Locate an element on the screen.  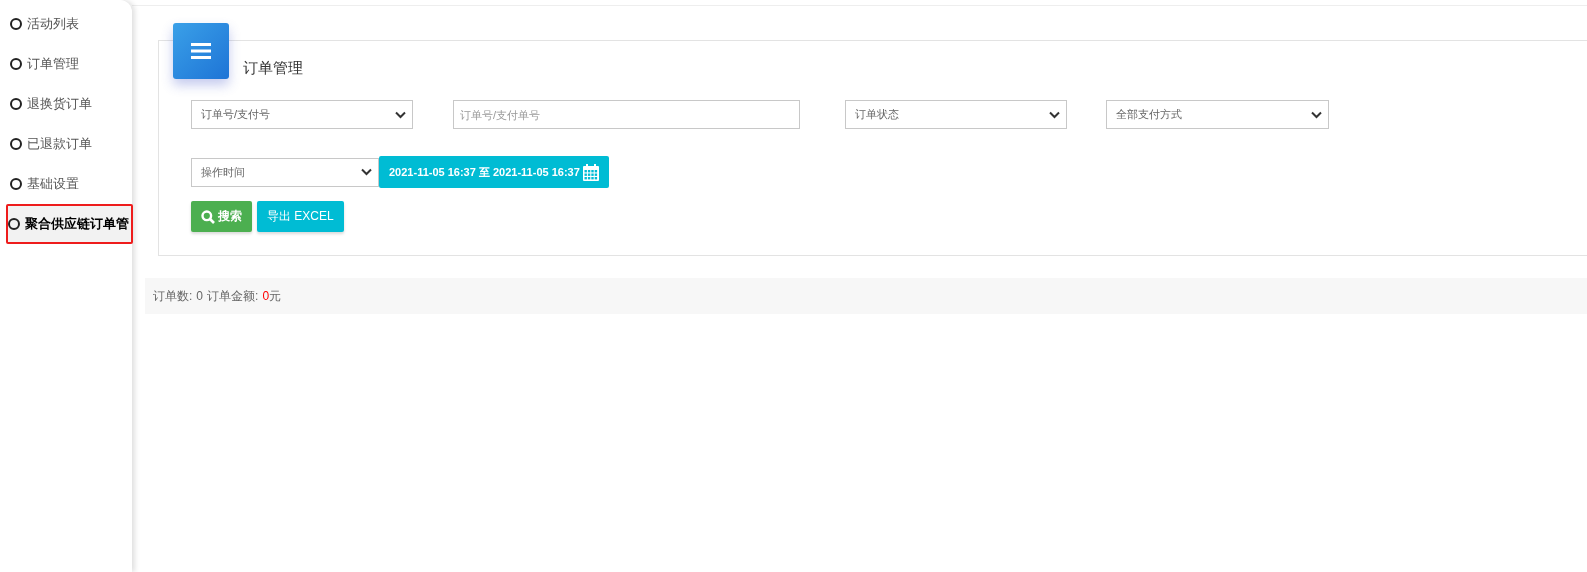
dropdown: 操作时间 is located at coordinates (285, 172).